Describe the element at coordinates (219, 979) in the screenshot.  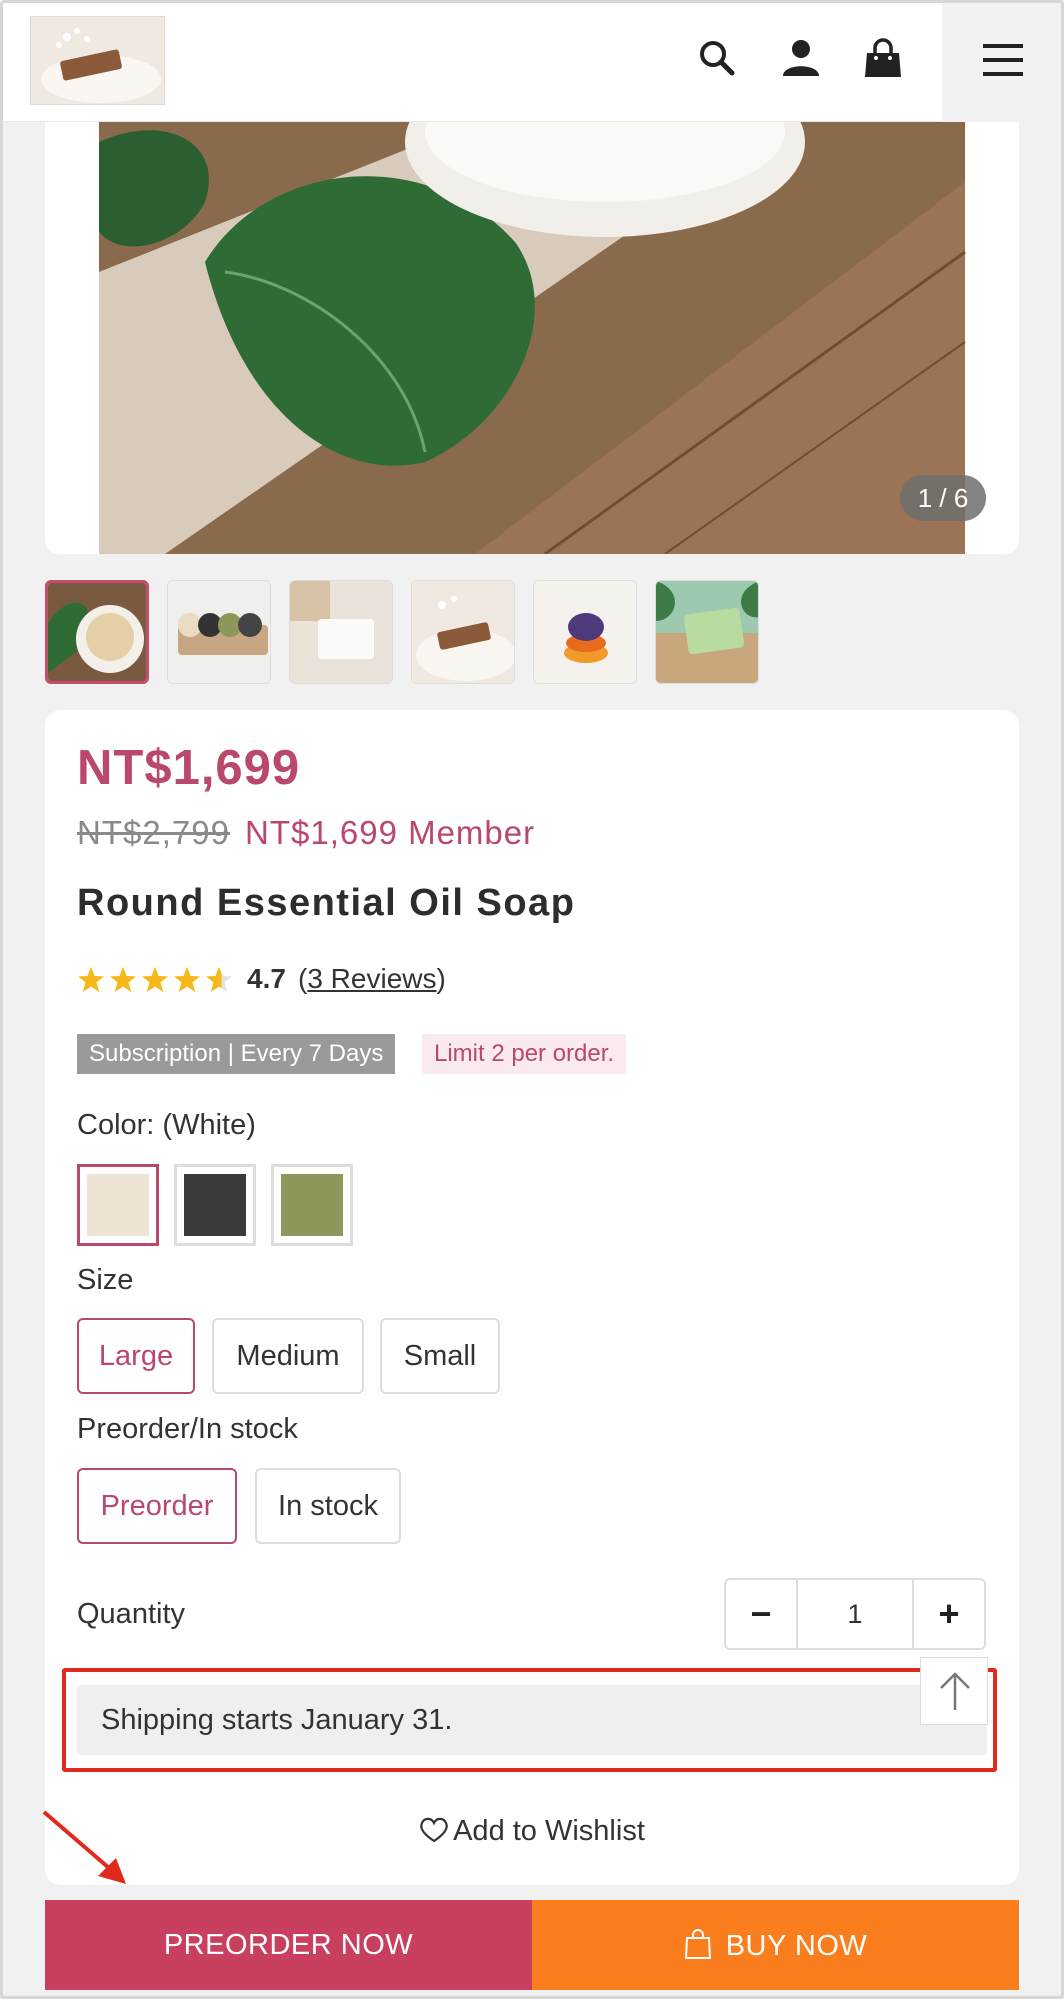
I see `half-star-icon` at that location.